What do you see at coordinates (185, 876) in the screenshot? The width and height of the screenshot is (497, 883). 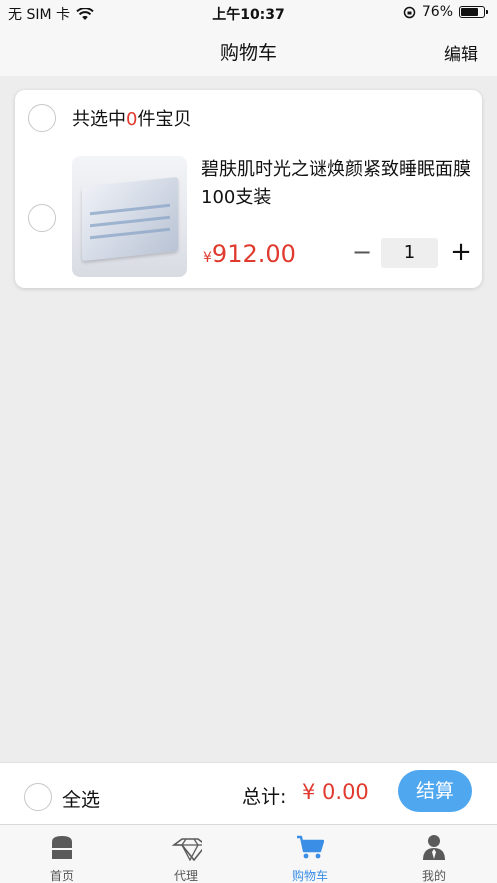 I see `tab-agent-label: 代理` at bounding box center [185, 876].